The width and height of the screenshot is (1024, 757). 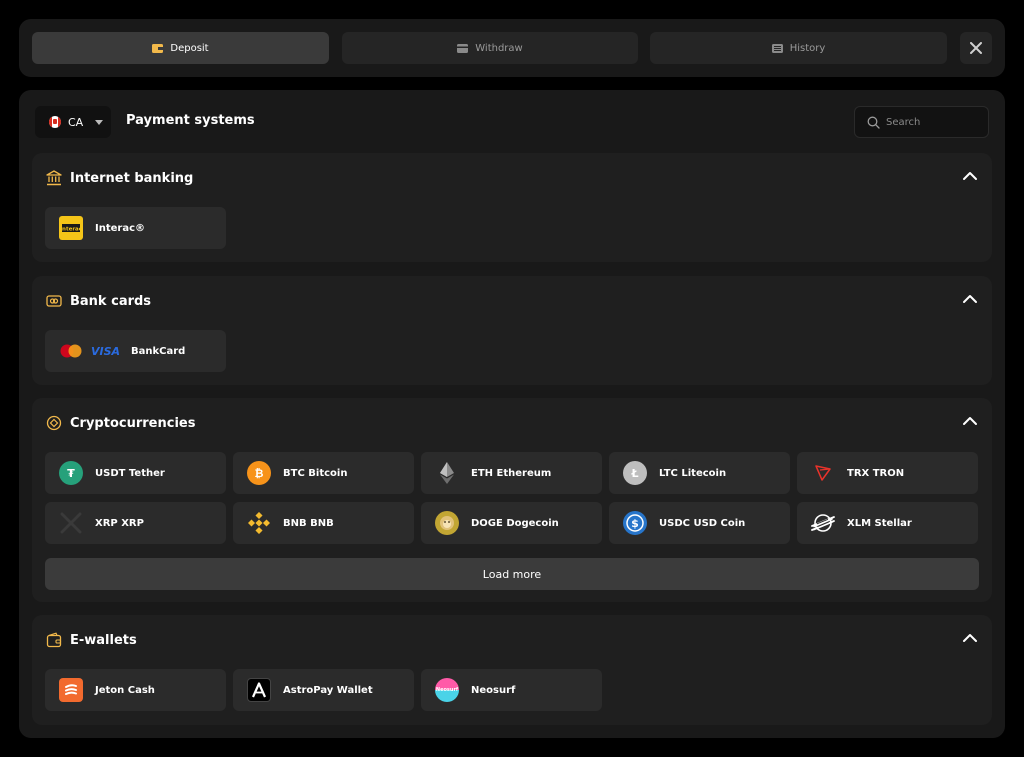 What do you see at coordinates (463, 48) in the screenshot?
I see `card-icon` at bounding box center [463, 48].